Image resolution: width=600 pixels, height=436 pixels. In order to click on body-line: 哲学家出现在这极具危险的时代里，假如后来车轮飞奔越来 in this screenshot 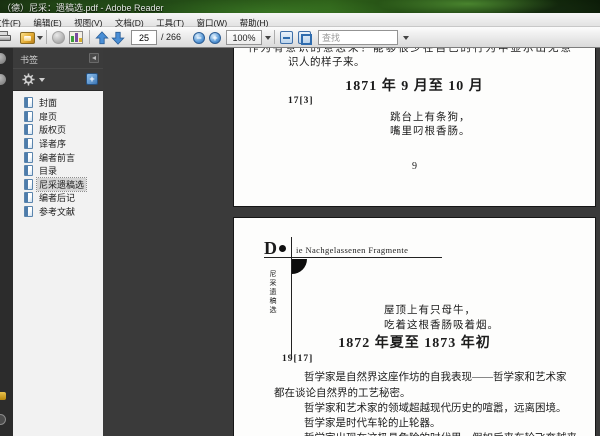, I will do `click(440, 433)`.